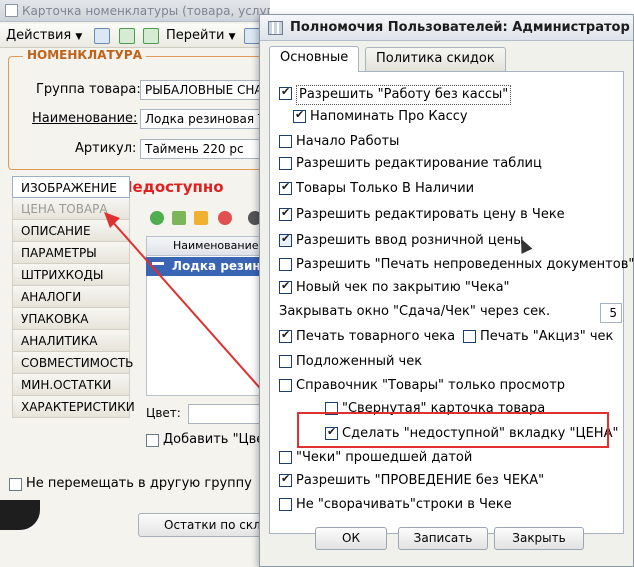  What do you see at coordinates (88, 89) in the screenshot?
I see `group-label: Группа товара:` at bounding box center [88, 89].